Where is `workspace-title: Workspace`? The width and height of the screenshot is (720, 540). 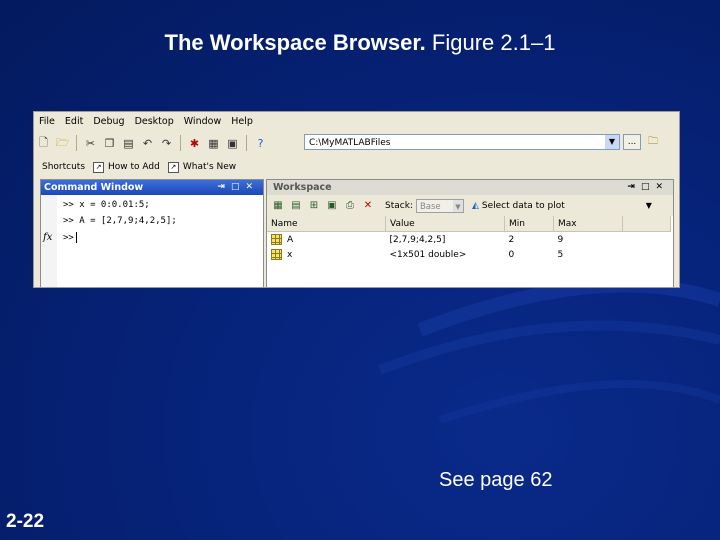
workspace-title: Workspace is located at coordinates (302, 187).